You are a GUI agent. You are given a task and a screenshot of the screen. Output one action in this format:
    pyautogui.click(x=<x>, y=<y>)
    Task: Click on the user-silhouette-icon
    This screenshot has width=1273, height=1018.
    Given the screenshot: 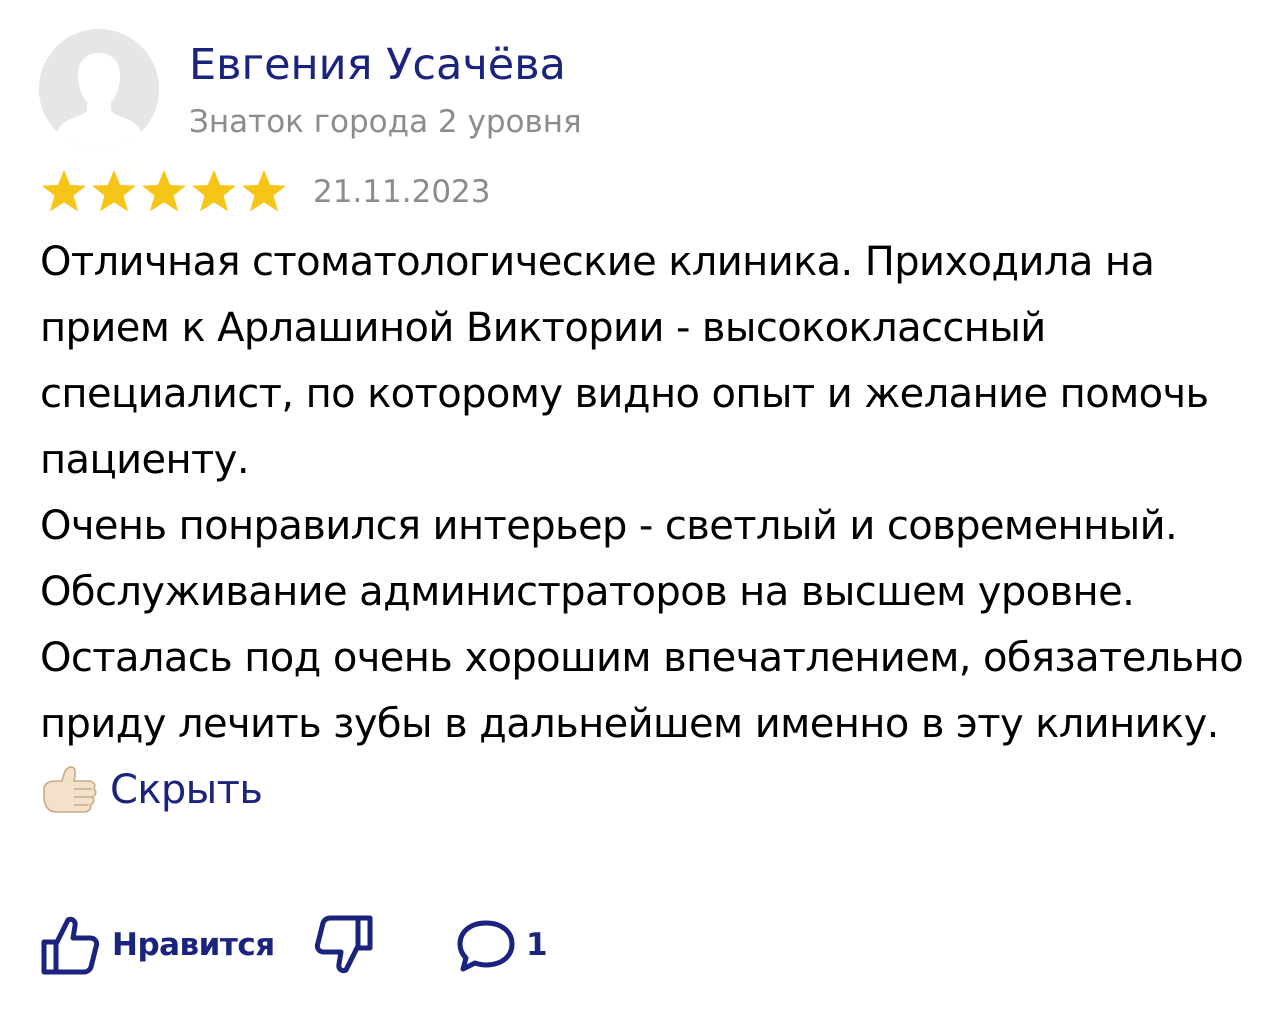 What is the action you would take?
    pyautogui.click(x=99, y=89)
    